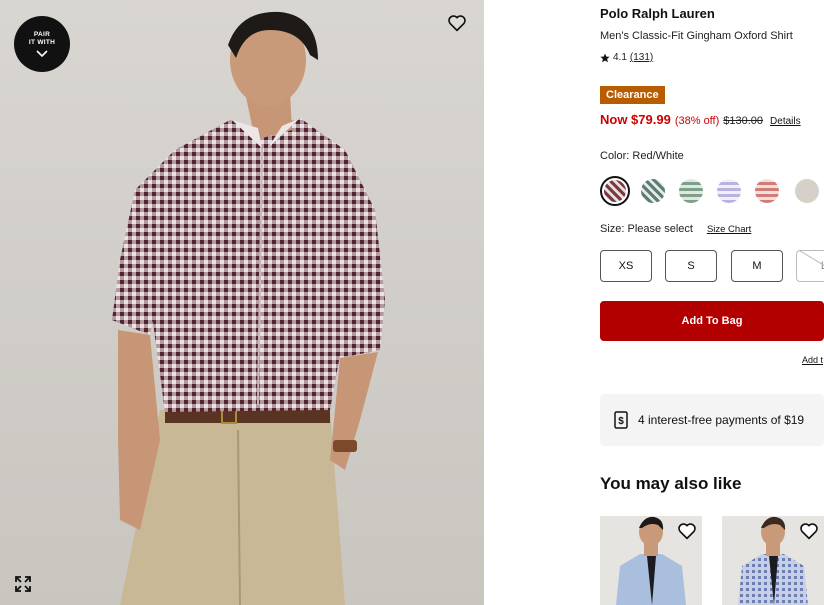 The width and height of the screenshot is (824, 605). I want to click on swatch-coral-white, so click(767, 191).